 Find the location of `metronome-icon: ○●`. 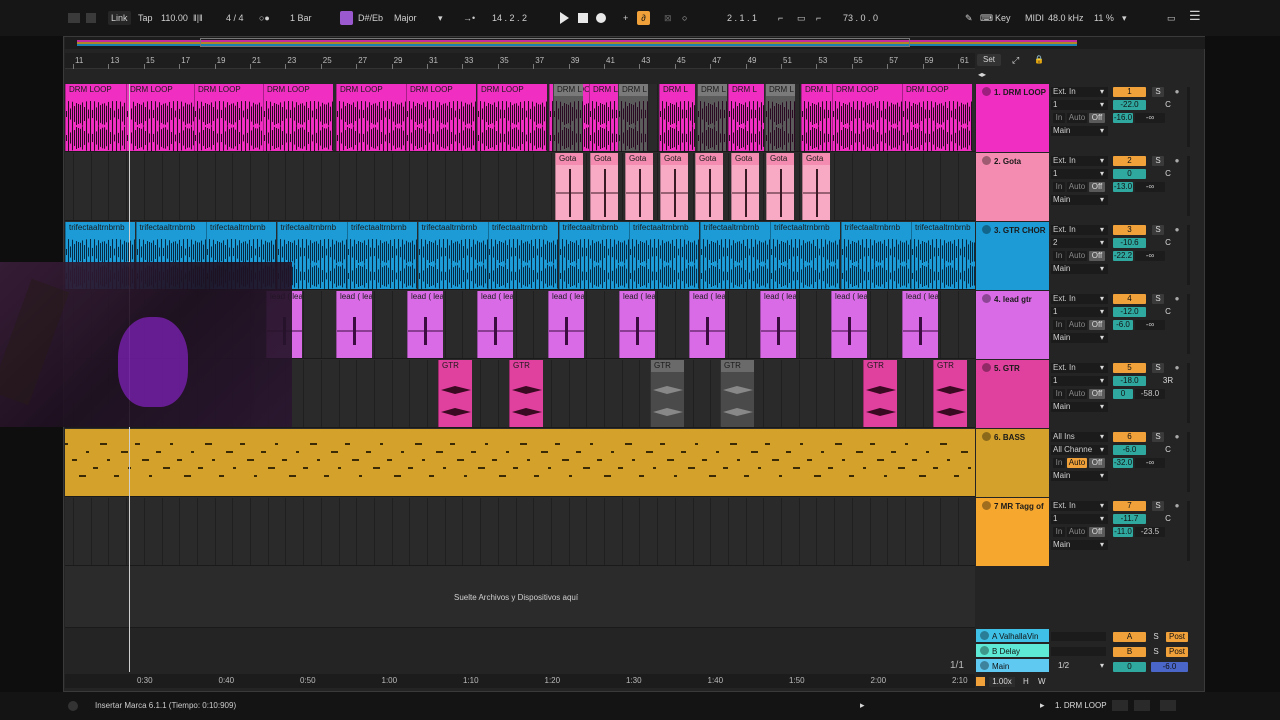

metronome-icon: ○● is located at coordinates (264, 18).